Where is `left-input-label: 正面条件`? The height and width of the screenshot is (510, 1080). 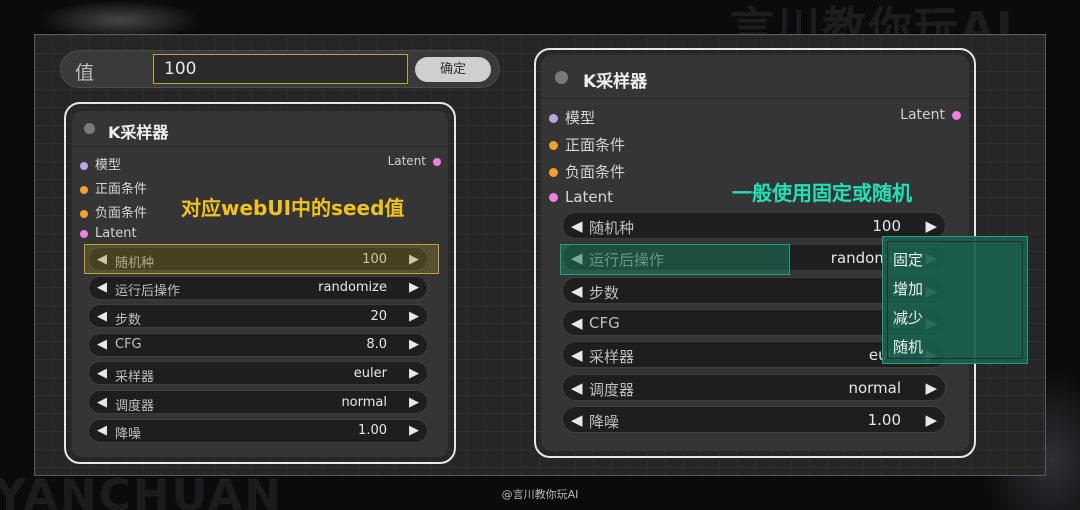
left-input-label: 正面条件 is located at coordinates (121, 189).